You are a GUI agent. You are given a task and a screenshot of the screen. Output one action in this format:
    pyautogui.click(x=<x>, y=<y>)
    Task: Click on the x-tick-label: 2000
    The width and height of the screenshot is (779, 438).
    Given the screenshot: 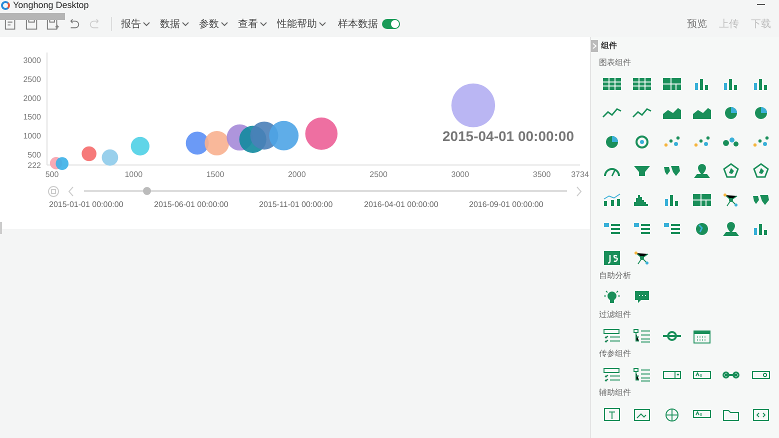 What is the action you would take?
    pyautogui.click(x=297, y=174)
    